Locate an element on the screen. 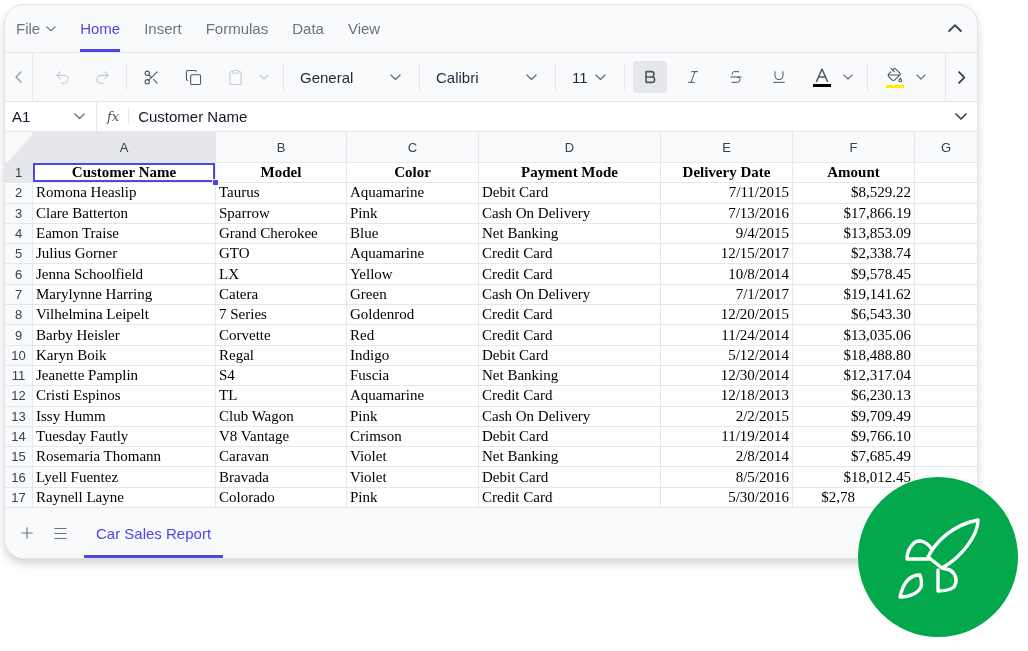  table-cell: V8 Vantage is located at coordinates (281, 436).